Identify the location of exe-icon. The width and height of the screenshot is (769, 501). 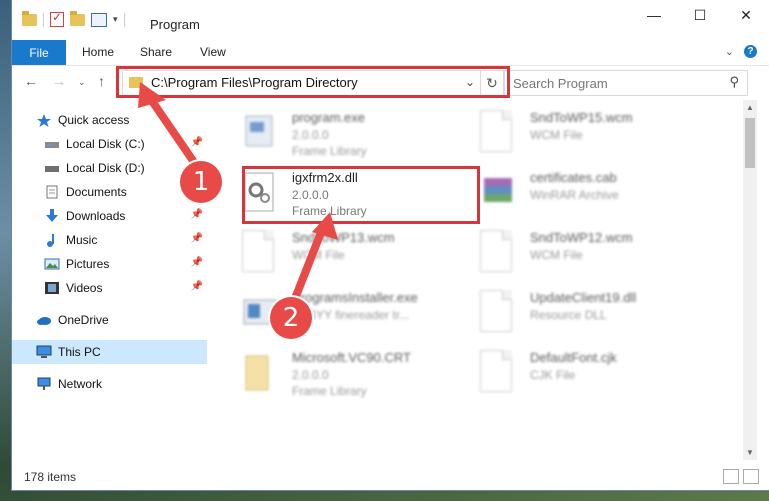
(260, 132).